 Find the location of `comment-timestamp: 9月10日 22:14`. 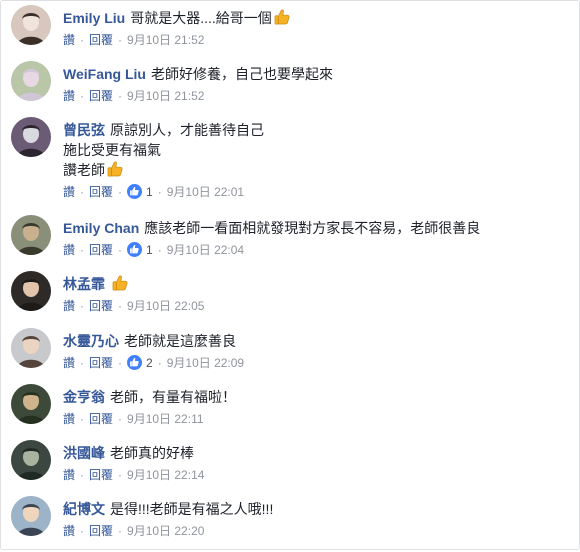

comment-timestamp: 9月10日 22:14 is located at coordinates (165, 475).